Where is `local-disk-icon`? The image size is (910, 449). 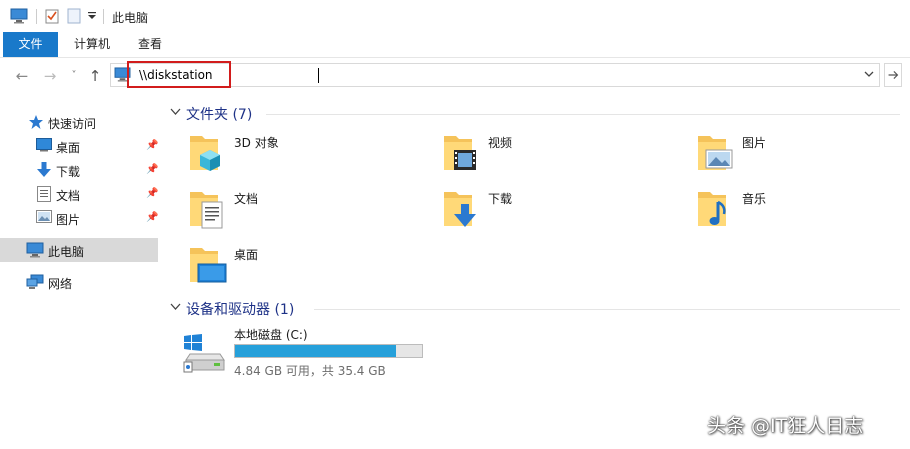 local-disk-icon is located at coordinates (204, 353).